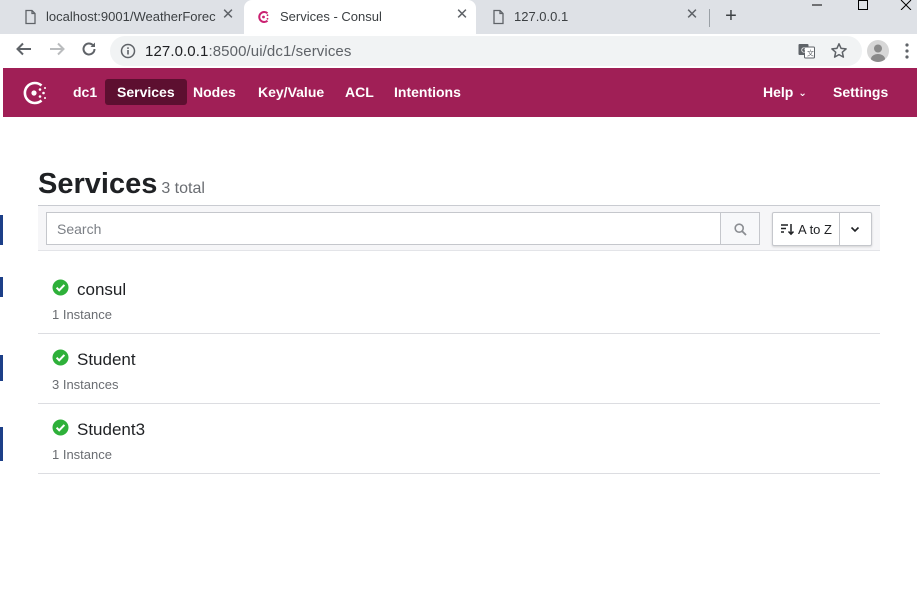 The width and height of the screenshot is (917, 605). Describe the element at coordinates (57, 51) in the screenshot. I see `forward-arrow-icon` at that location.